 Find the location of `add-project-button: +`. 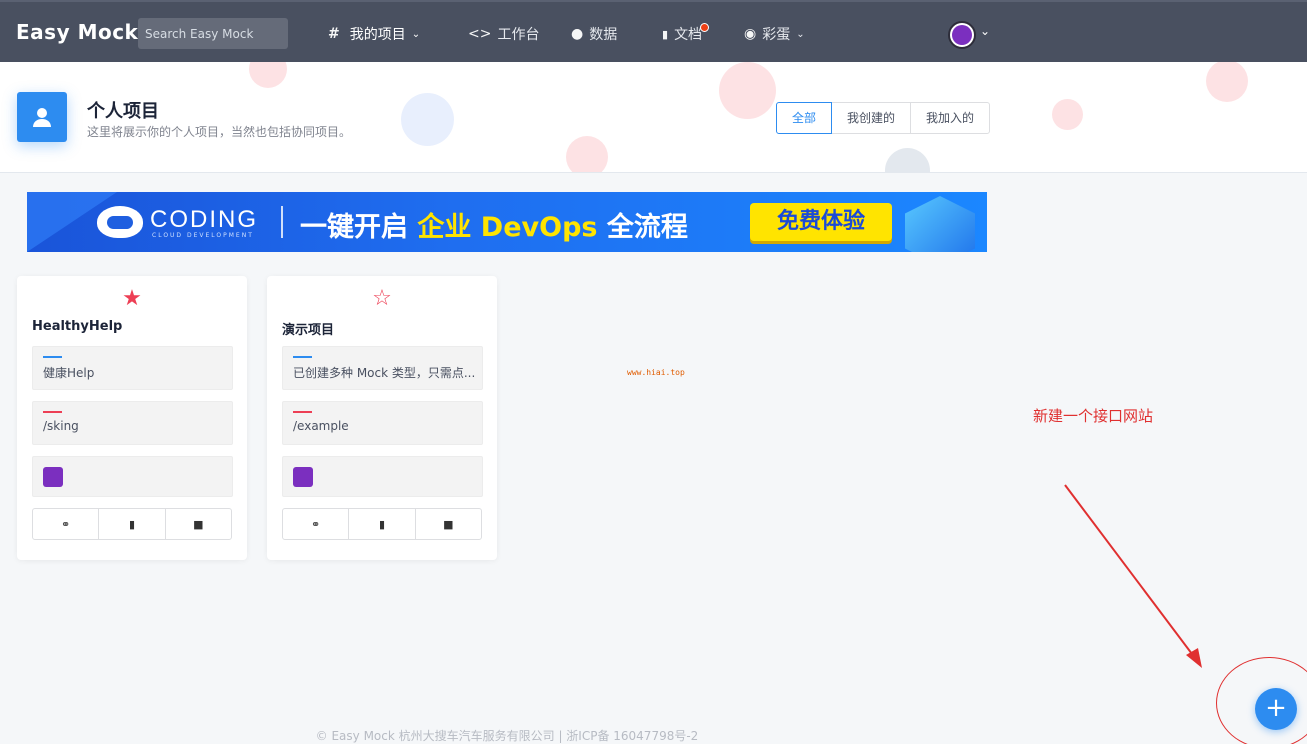

add-project-button: + is located at coordinates (1276, 709).